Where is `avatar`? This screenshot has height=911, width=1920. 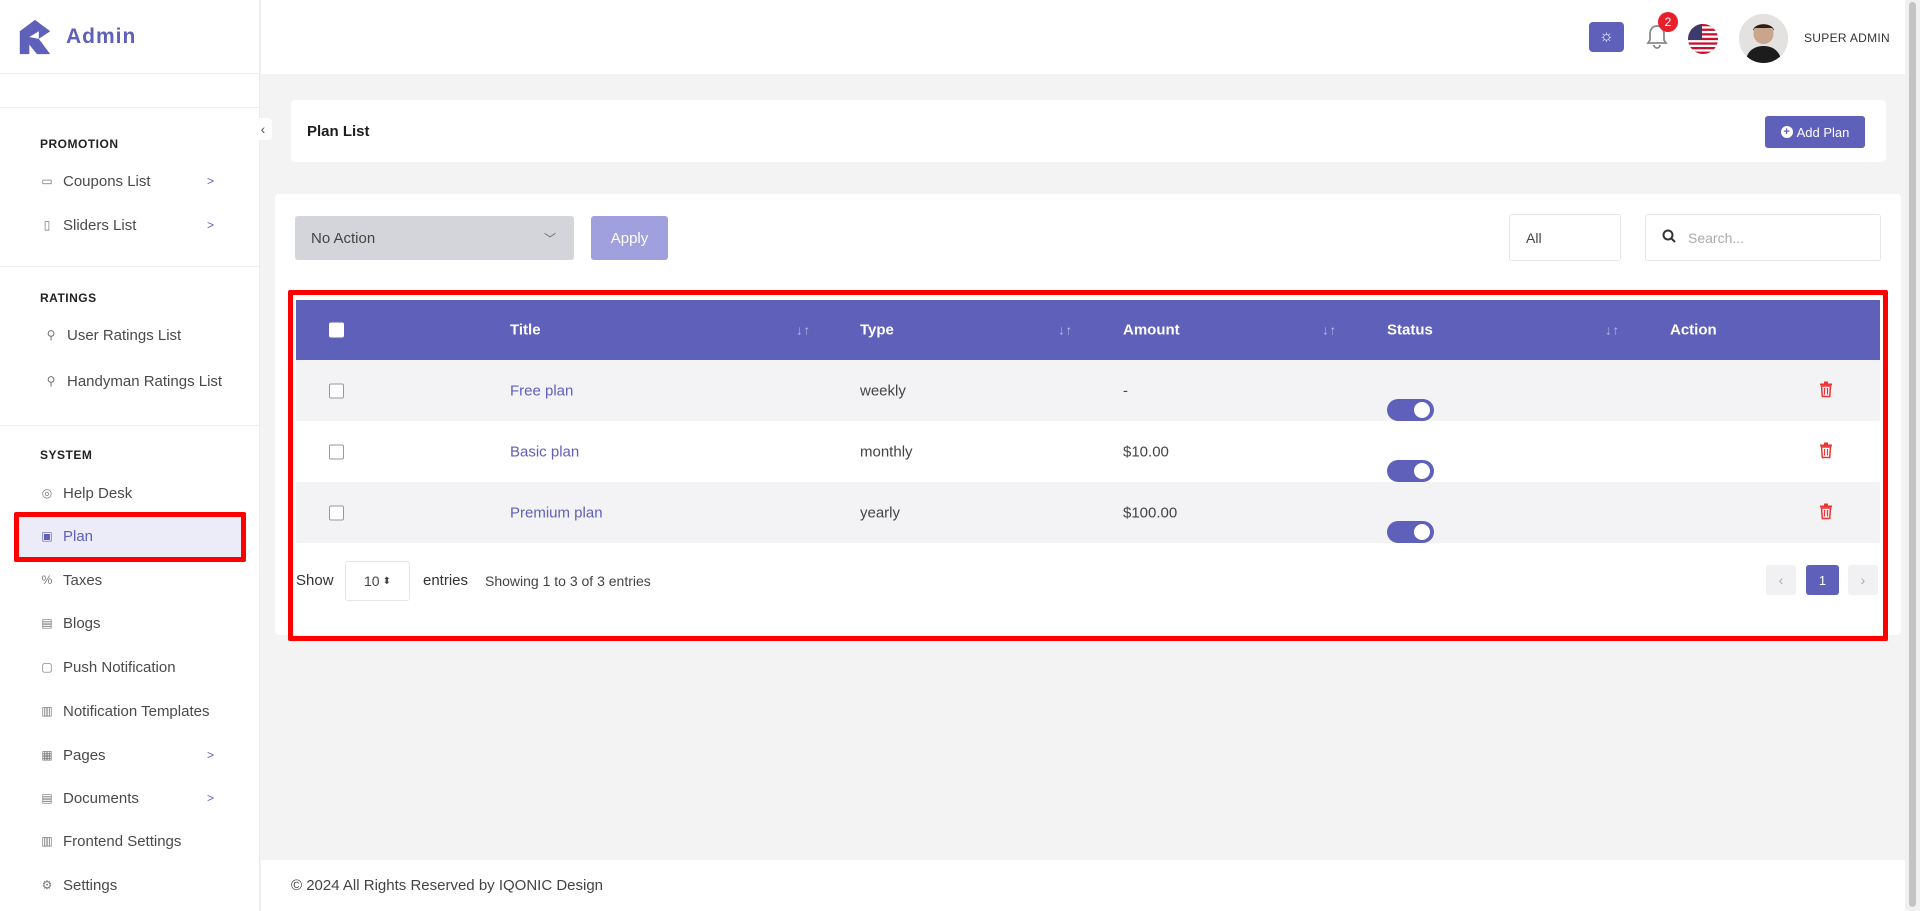 avatar is located at coordinates (1763, 38).